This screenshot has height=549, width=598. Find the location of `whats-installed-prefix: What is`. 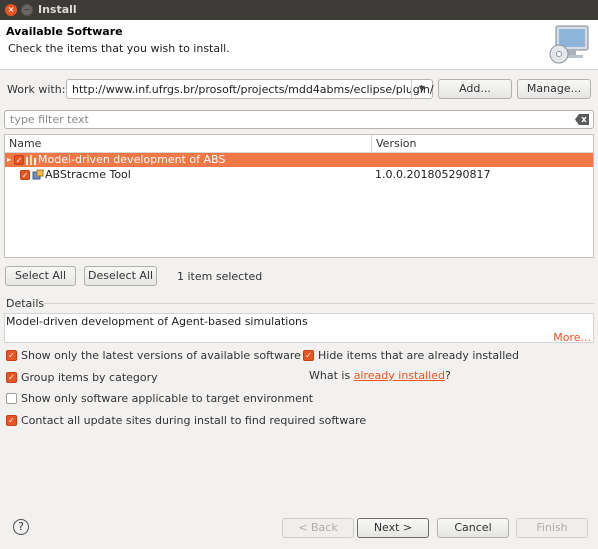

whats-installed-prefix: What is is located at coordinates (331, 375).